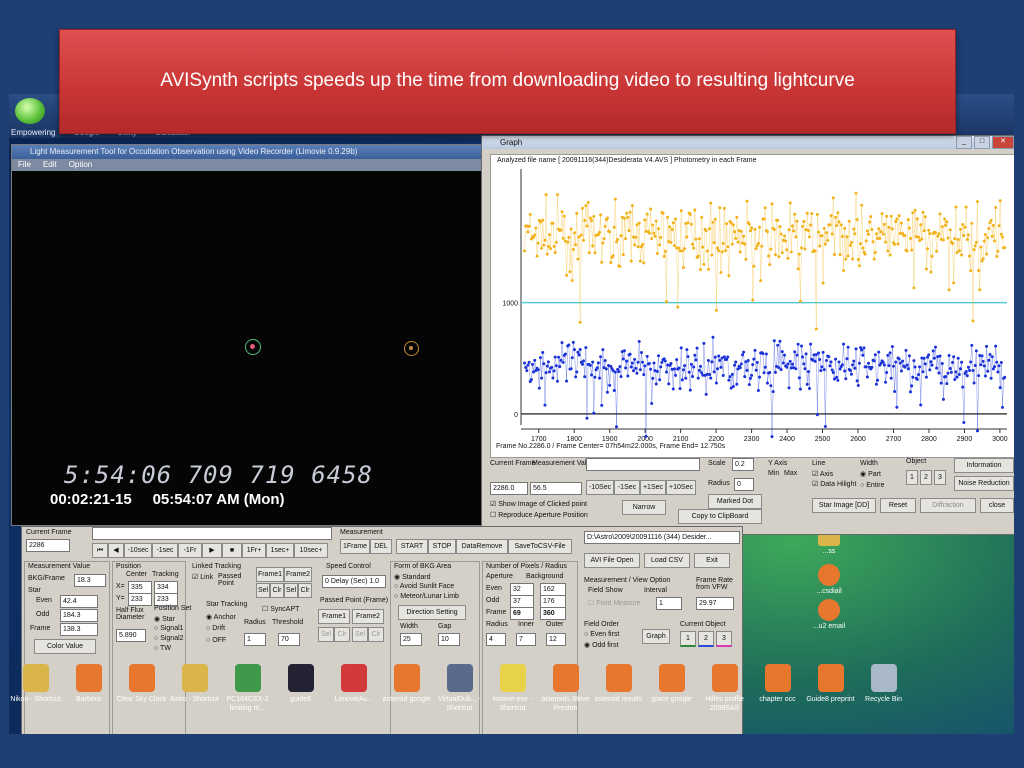 Image resolution: width=1024 pixels, height=768 pixels. I want to click on back-1sec-button: -1Sec, so click(627, 487).